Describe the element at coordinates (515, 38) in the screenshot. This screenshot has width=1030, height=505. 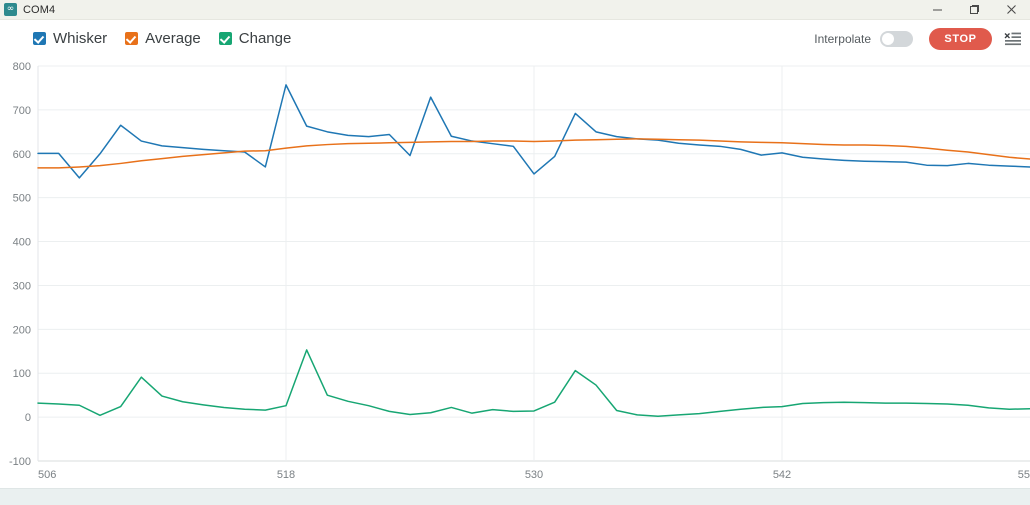
I see `chart-toolbar: Whisker Average Change Interpolate STOP` at that location.